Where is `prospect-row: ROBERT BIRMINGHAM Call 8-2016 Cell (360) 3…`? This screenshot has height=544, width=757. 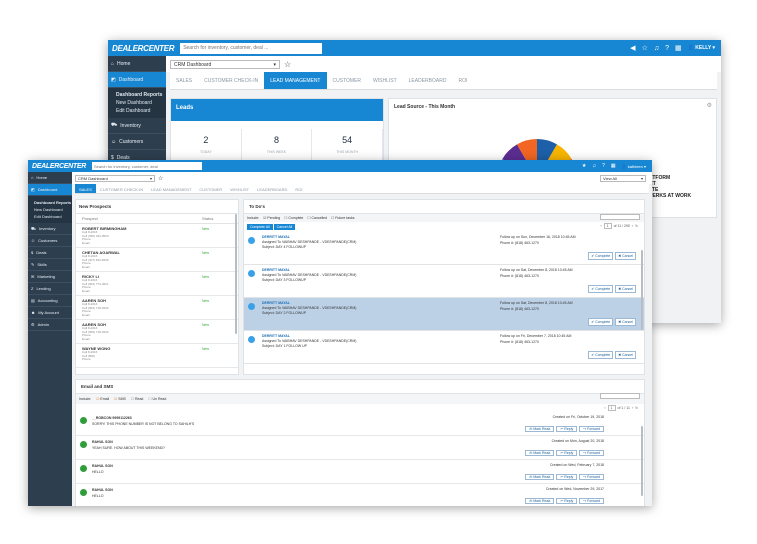
prospect-row: ROBERT BIRMINGHAM Call 8-2016 Cell (360) 3… is located at coordinates (157, 236).